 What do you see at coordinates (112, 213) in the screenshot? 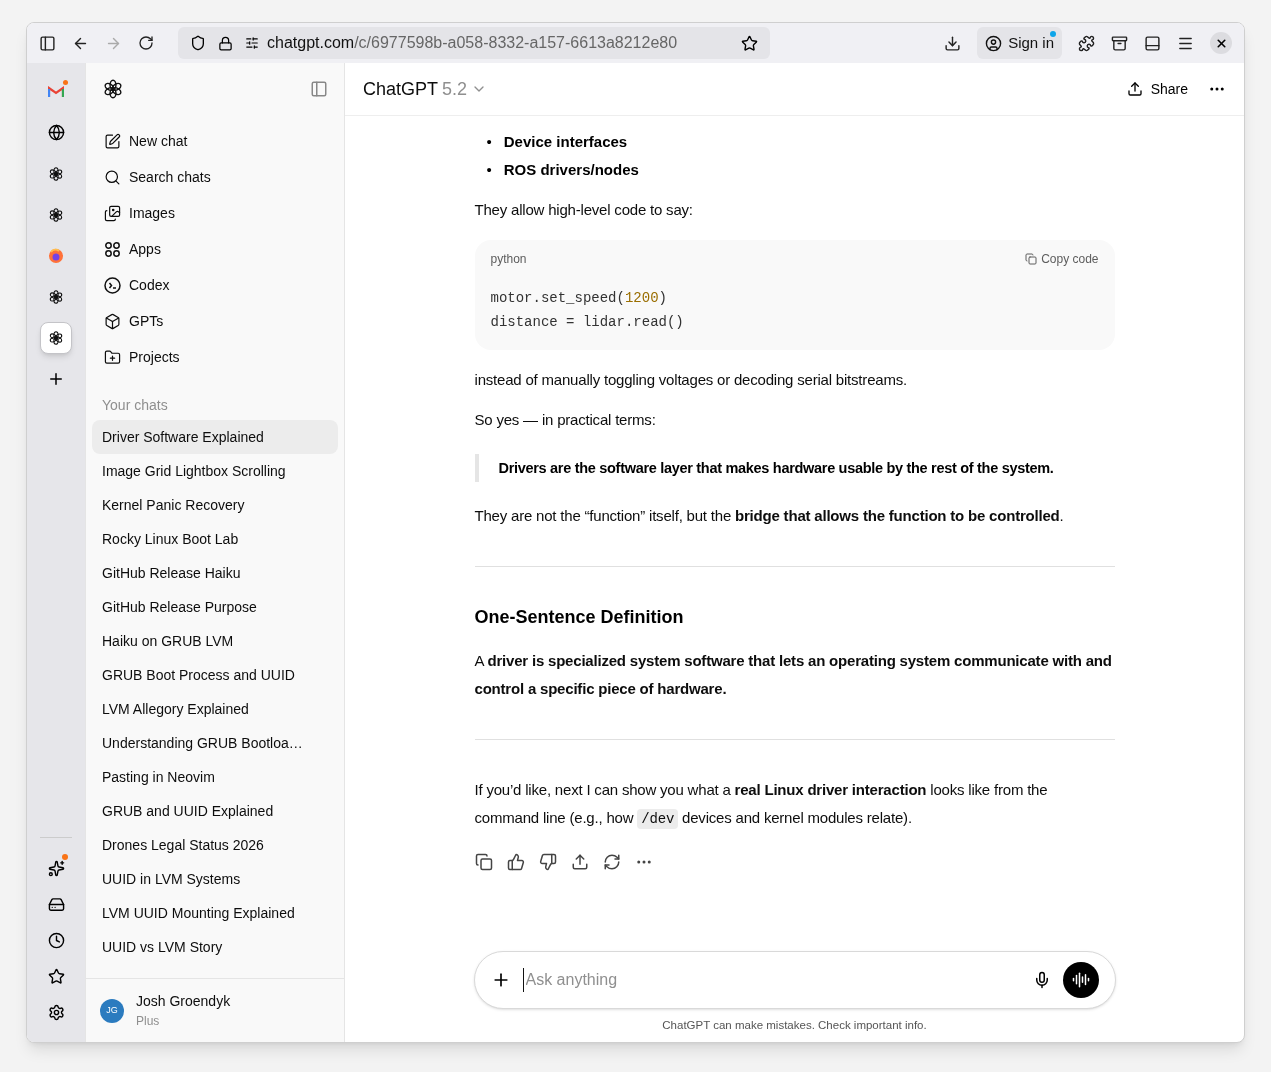
I see `images-icon` at bounding box center [112, 213].